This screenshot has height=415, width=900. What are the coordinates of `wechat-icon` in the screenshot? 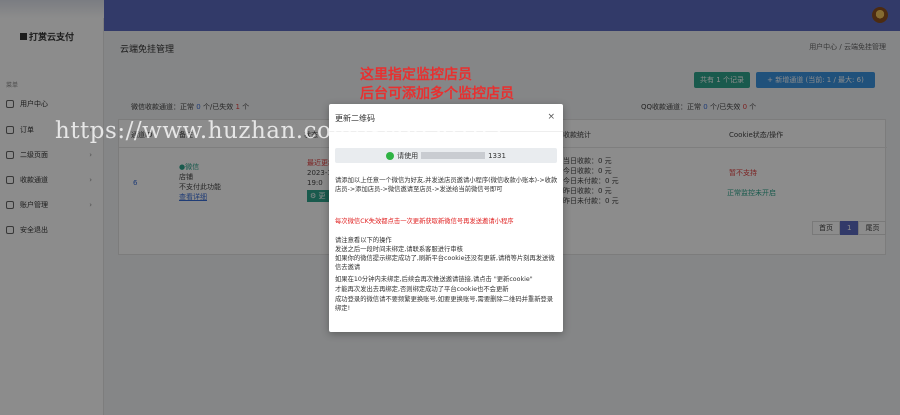 It's located at (390, 155).